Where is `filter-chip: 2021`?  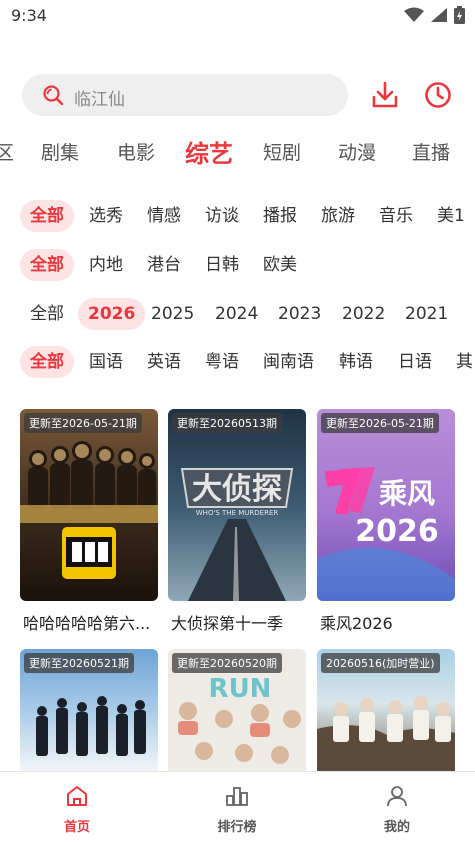 filter-chip: 2021 is located at coordinates (426, 314).